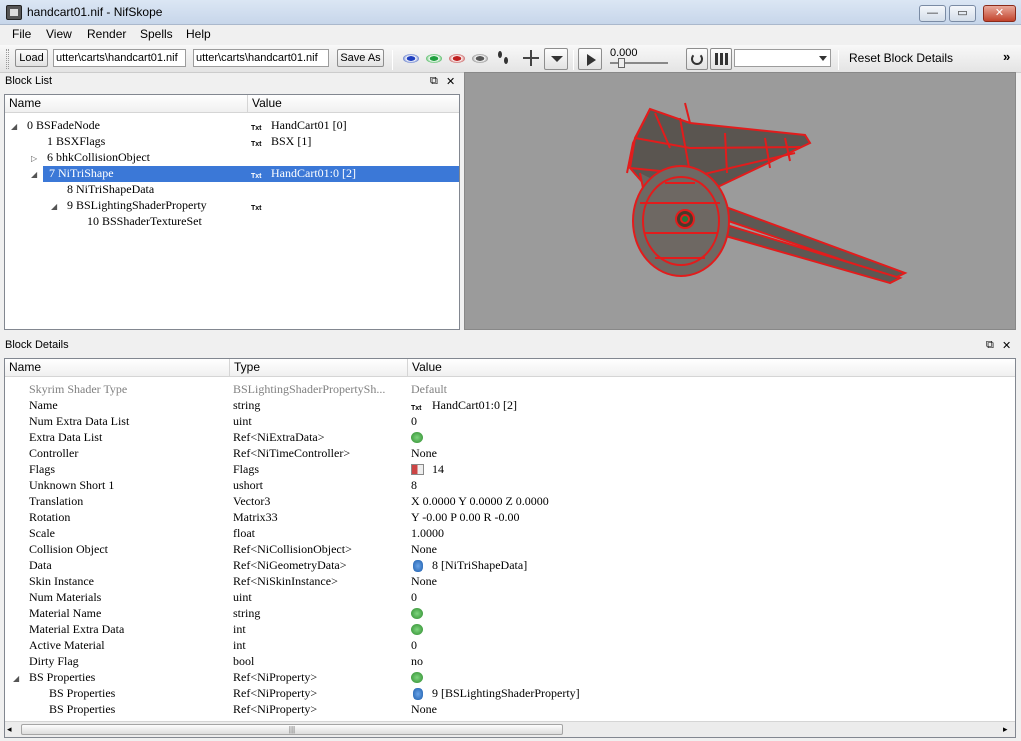 Image resolution: width=1021 pixels, height=741 pixels. I want to click on expand-arrow-icon: ▷, so click(34, 158).